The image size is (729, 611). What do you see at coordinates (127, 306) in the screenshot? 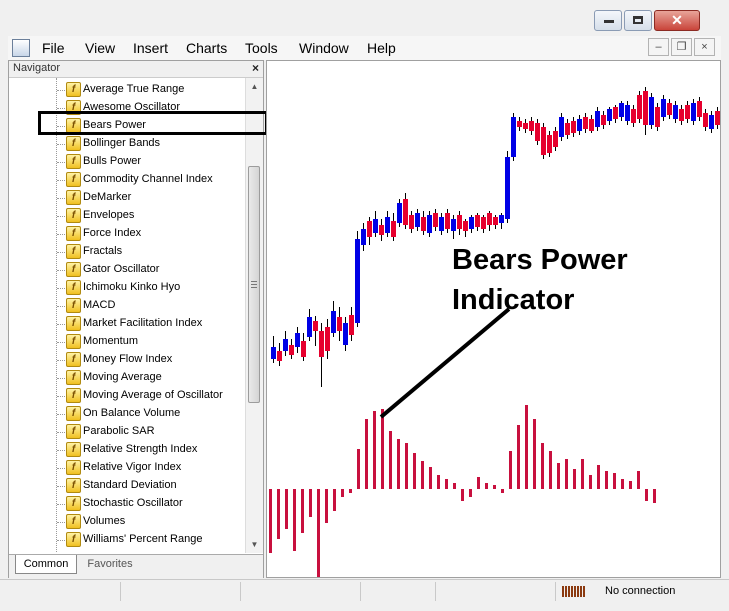
I see `indicator-item: f MACD` at bounding box center [127, 306].